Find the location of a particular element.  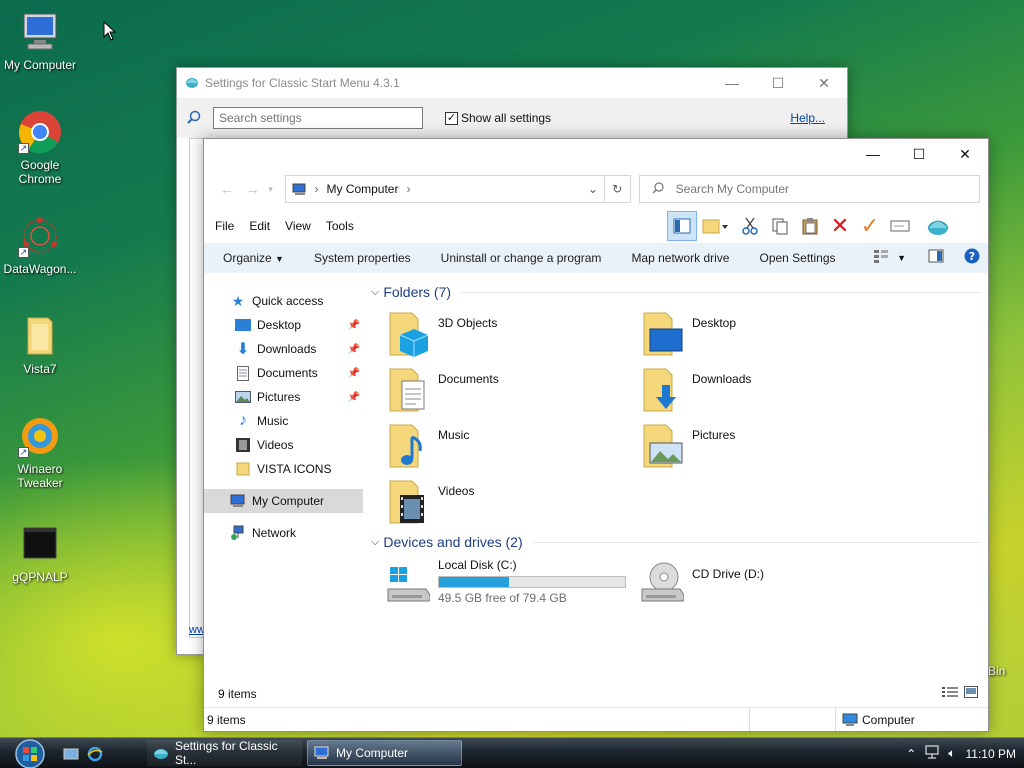

search-icon is located at coordinates (658, 189).